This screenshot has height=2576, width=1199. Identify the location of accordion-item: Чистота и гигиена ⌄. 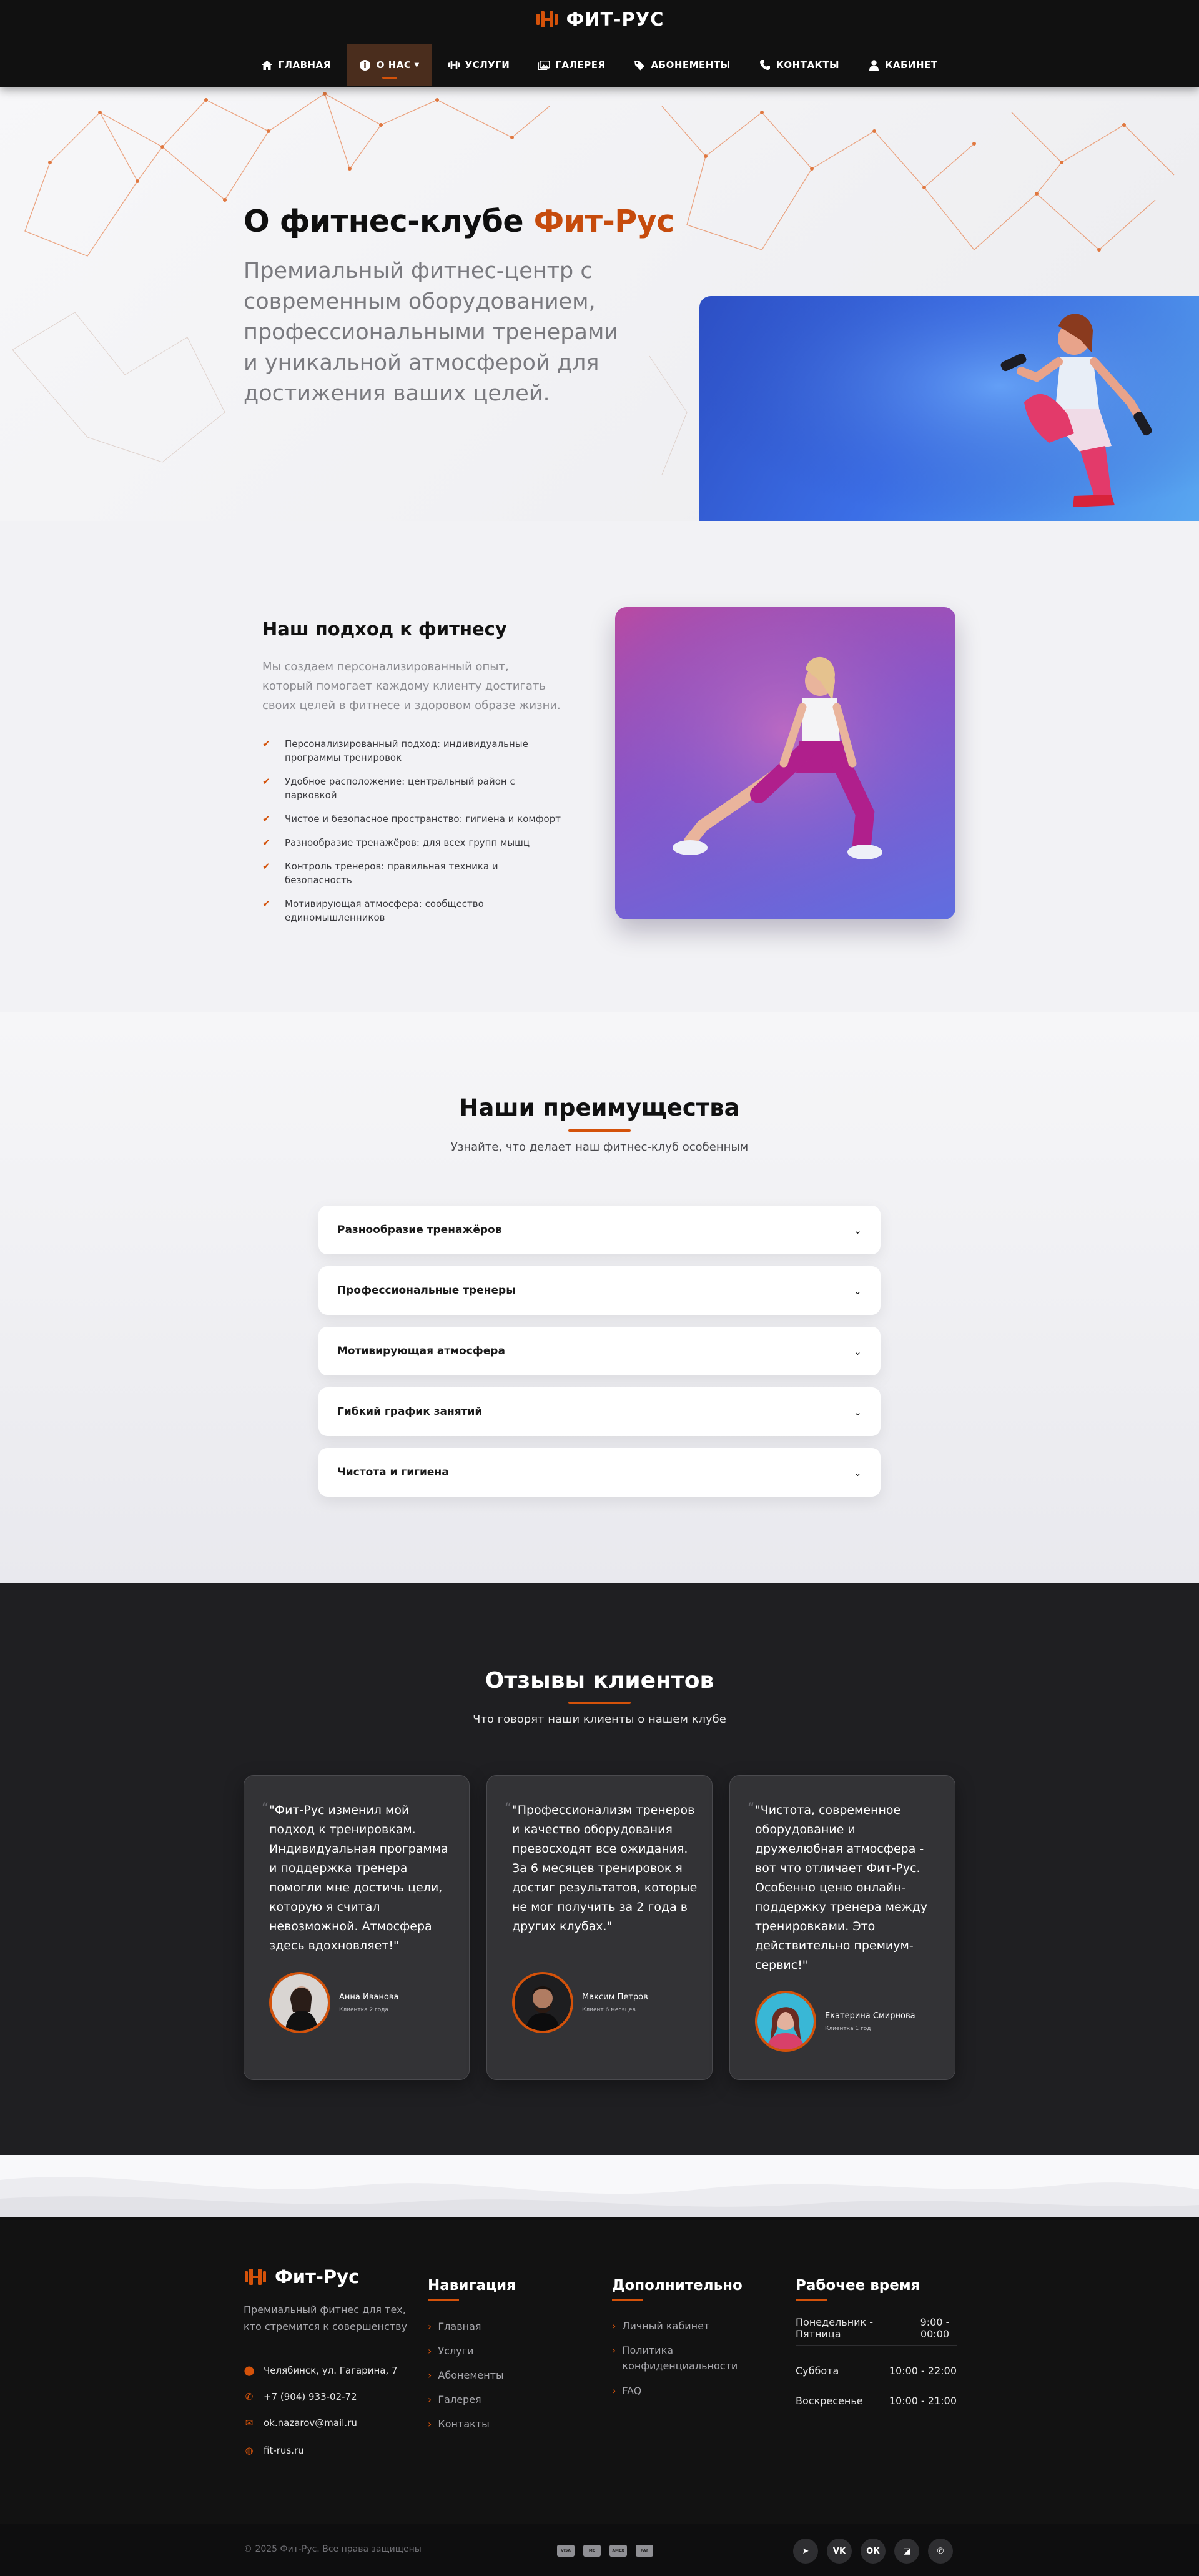
(599, 1472).